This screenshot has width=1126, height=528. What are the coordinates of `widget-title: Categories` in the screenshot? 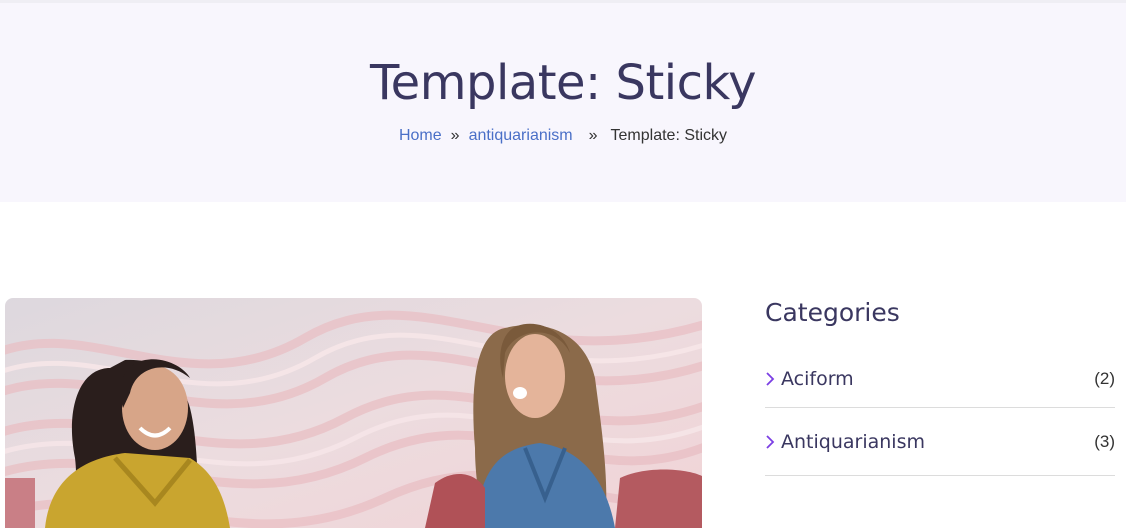 It's located at (832, 312).